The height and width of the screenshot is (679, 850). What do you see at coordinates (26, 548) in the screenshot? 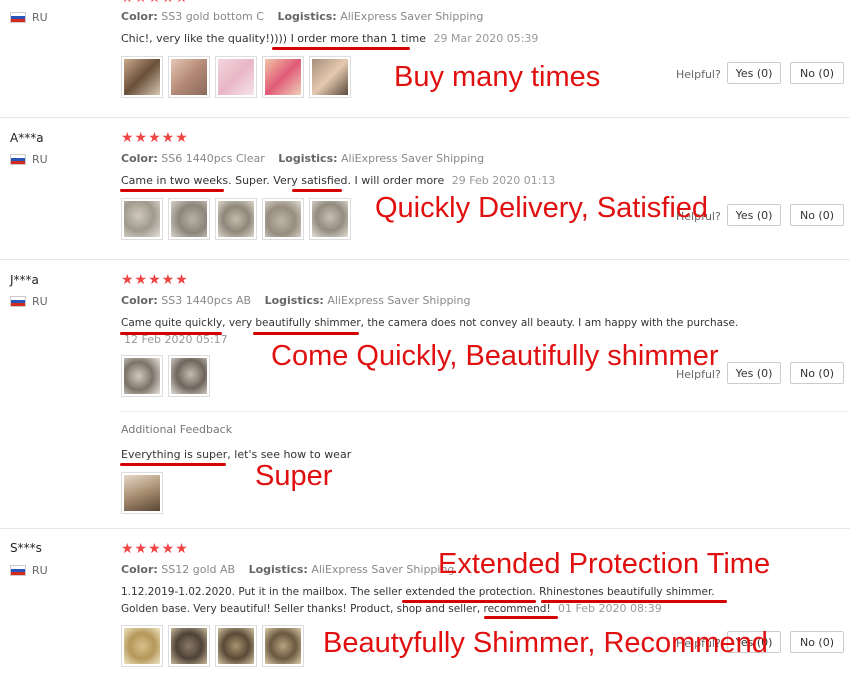
I see `review-4-username: S***s` at bounding box center [26, 548].